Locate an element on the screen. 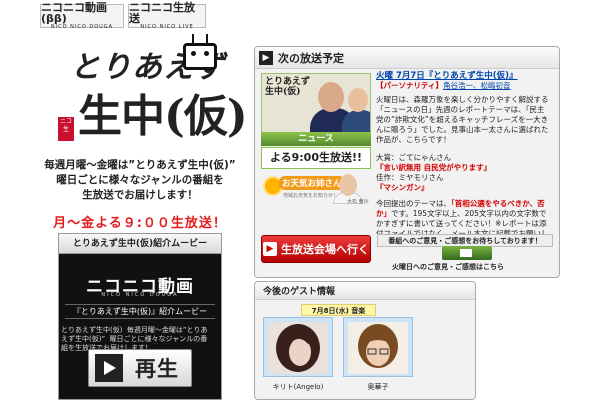  mail-icon-button is located at coordinates (467, 253).